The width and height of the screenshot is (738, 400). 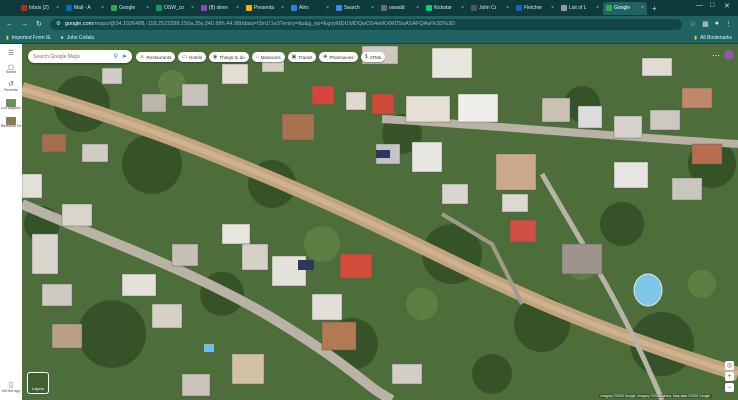 What do you see at coordinates (11, 104) in the screenshot?
I see `rail-recent-los-angeles: Los Angeles` at bounding box center [11, 104].